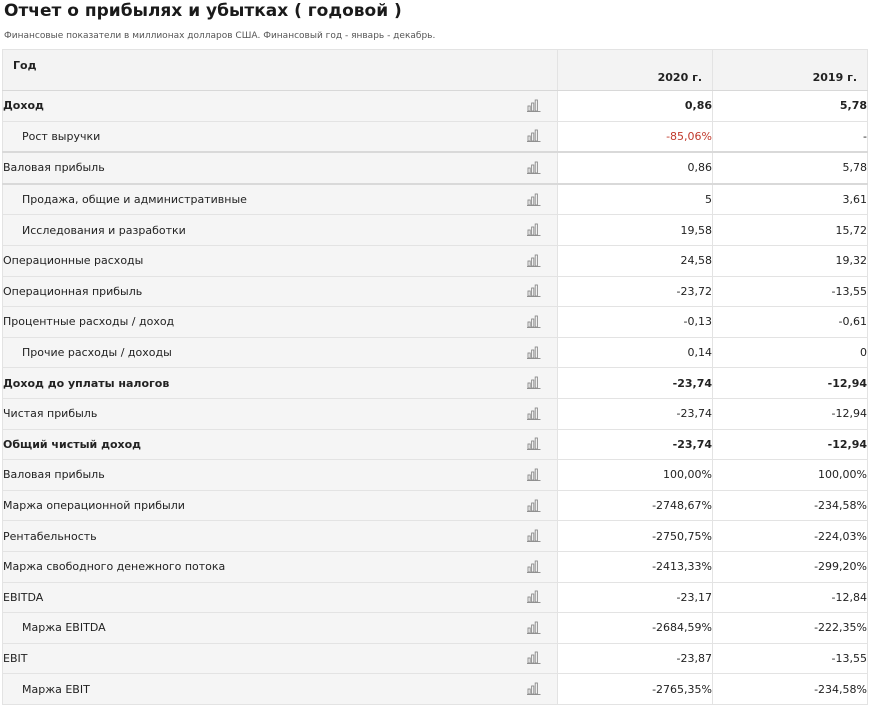 This screenshot has height=705, width=871. What do you see at coordinates (280, 505) in the screenshot?
I see `row-label-cell: Маржа операционной прибыли` at bounding box center [280, 505].